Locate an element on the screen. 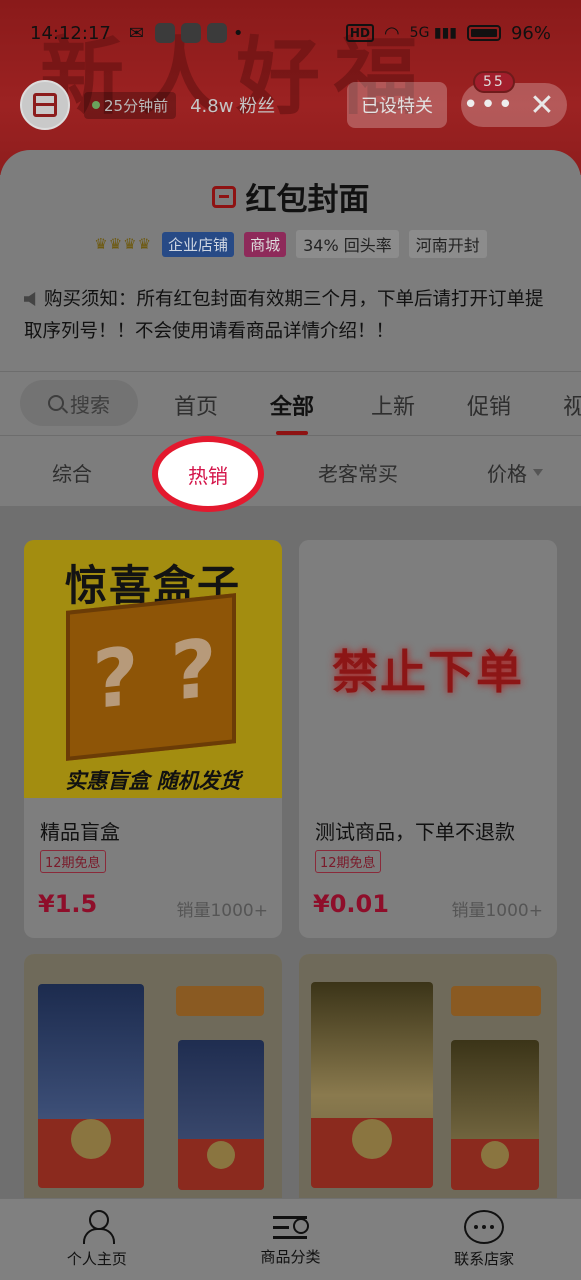 Image resolution: width=581 pixels, height=1280 pixels. notification-badge: 55 is located at coordinates (494, 82).